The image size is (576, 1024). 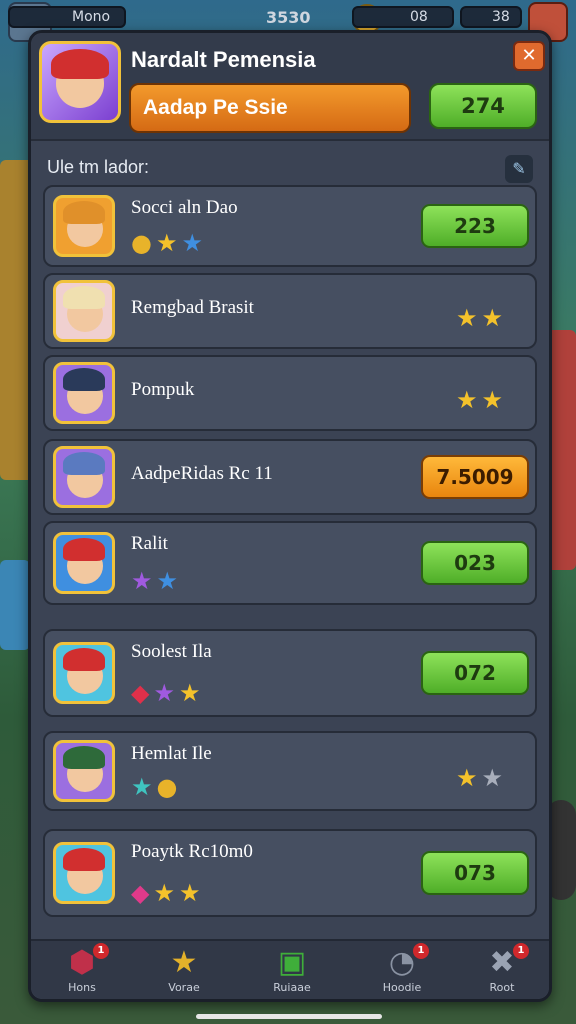 I want to click on list-item: Poaytk Rc10m0 ◆★★ 073, so click(x=290, y=873).